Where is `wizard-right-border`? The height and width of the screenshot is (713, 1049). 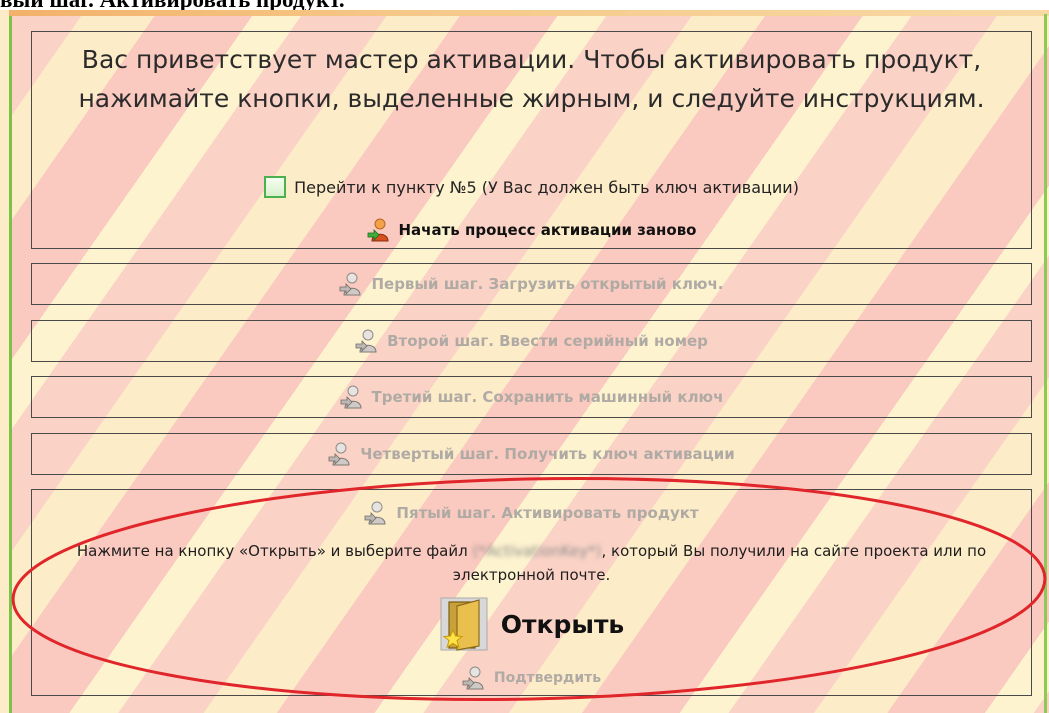
wizard-right-border is located at coordinates (1045, 363).